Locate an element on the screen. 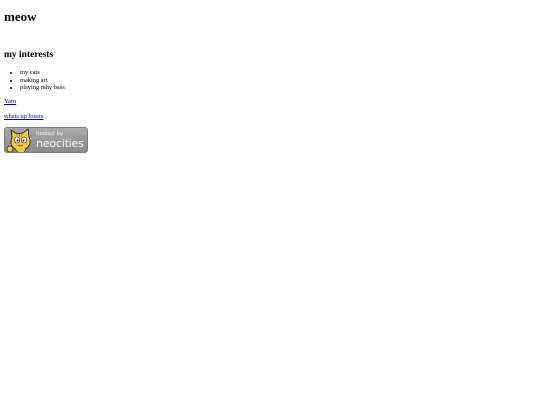  page-title: meow is located at coordinates (20, 16).